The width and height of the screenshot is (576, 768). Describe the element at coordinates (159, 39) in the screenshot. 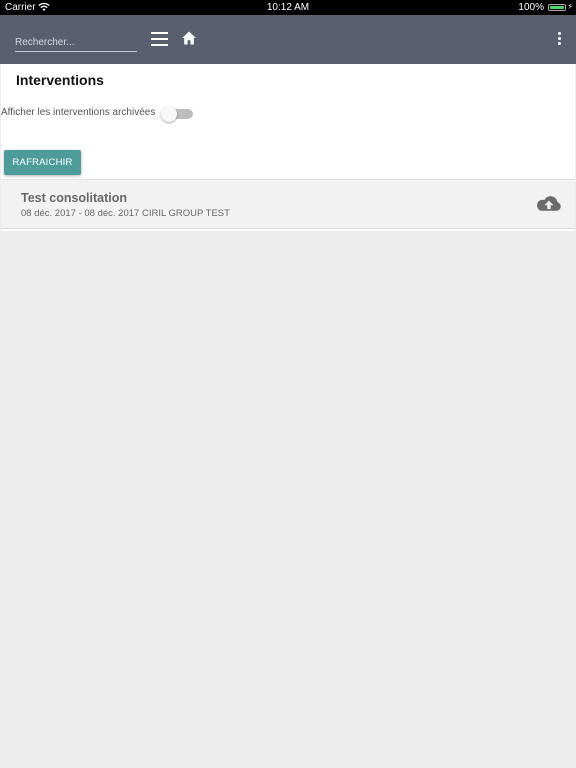

I see `hamburger-menu-icon` at that location.